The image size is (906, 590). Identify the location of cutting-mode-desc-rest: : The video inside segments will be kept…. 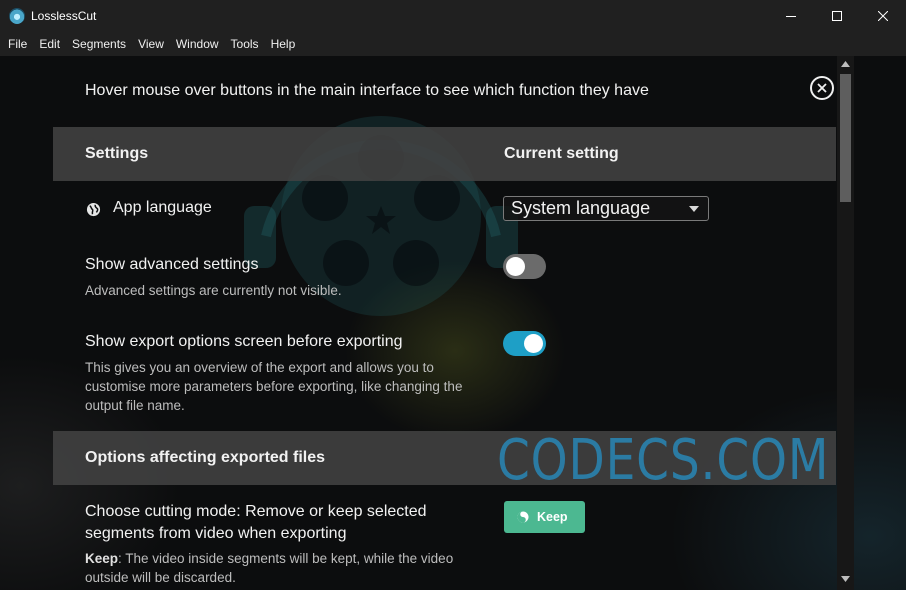
(269, 568).